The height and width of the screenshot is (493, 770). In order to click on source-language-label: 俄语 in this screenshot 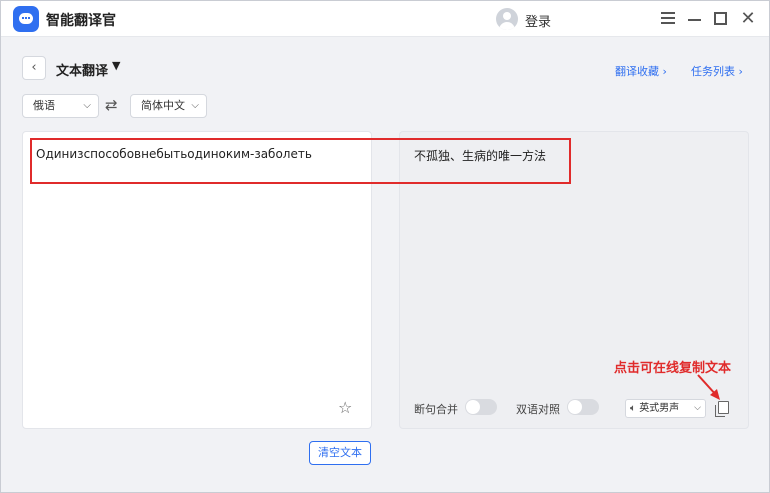, I will do `click(44, 105)`.